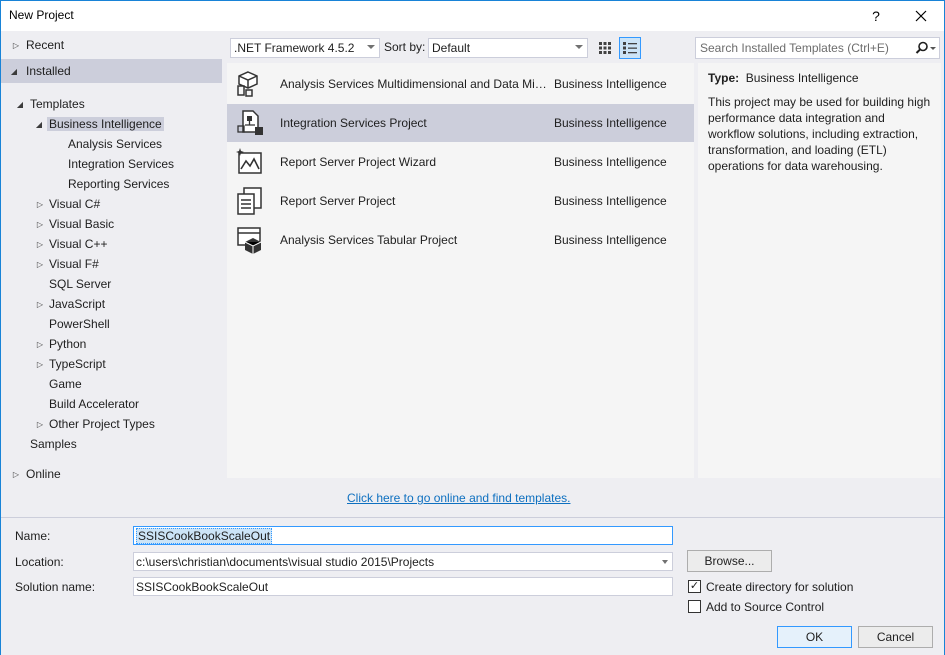  I want to click on tree-item-installed: ◢ Installed, so click(111, 71).